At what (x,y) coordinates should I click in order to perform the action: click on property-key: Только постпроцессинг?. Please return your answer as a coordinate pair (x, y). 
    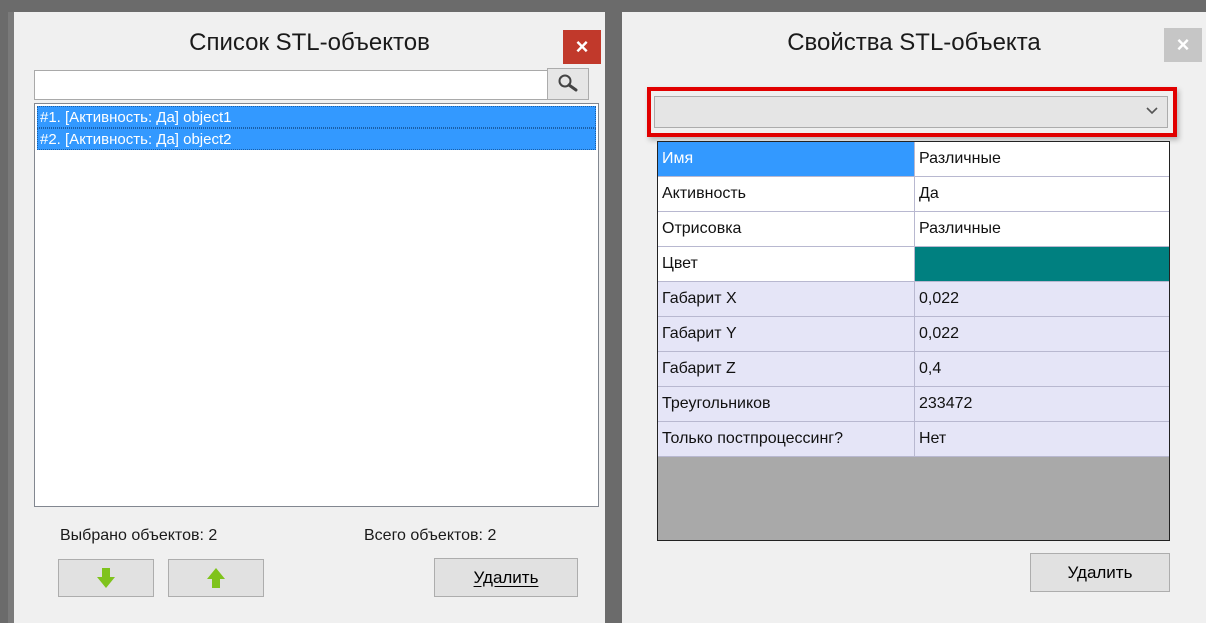
    Looking at the image, I should click on (786, 439).